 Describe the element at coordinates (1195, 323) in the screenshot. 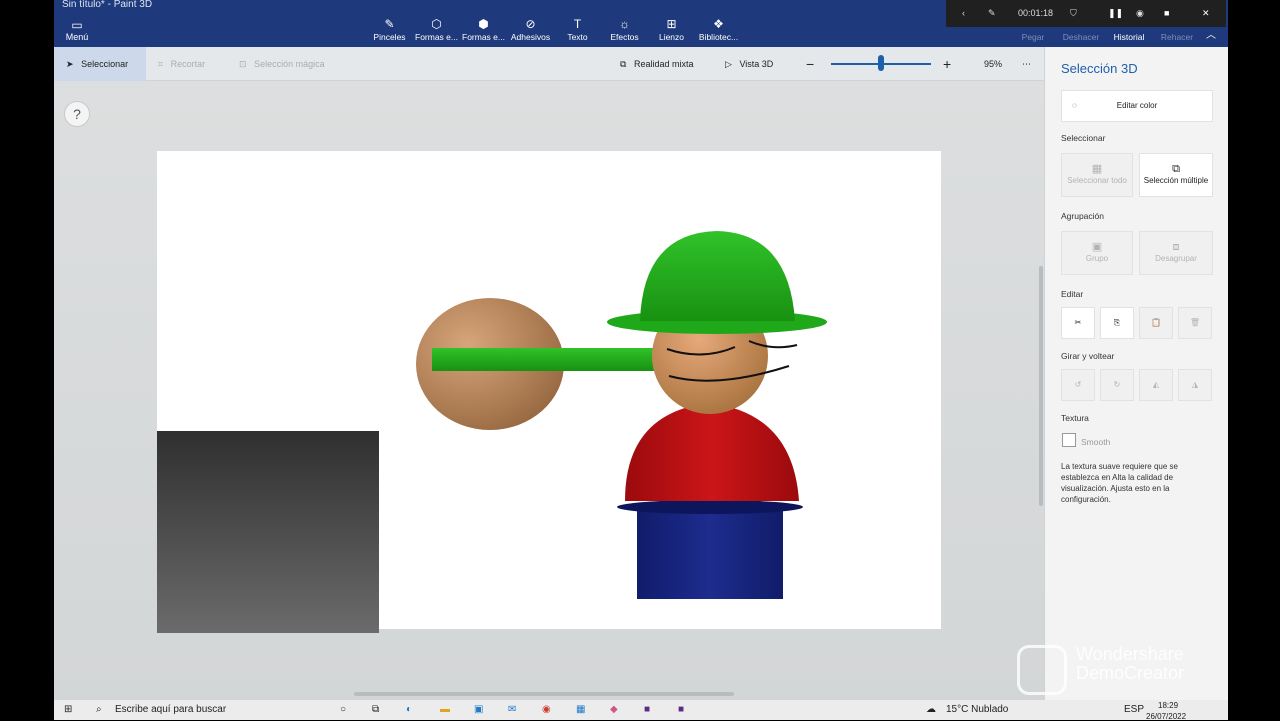

I see `delete-icon: 🗑` at that location.